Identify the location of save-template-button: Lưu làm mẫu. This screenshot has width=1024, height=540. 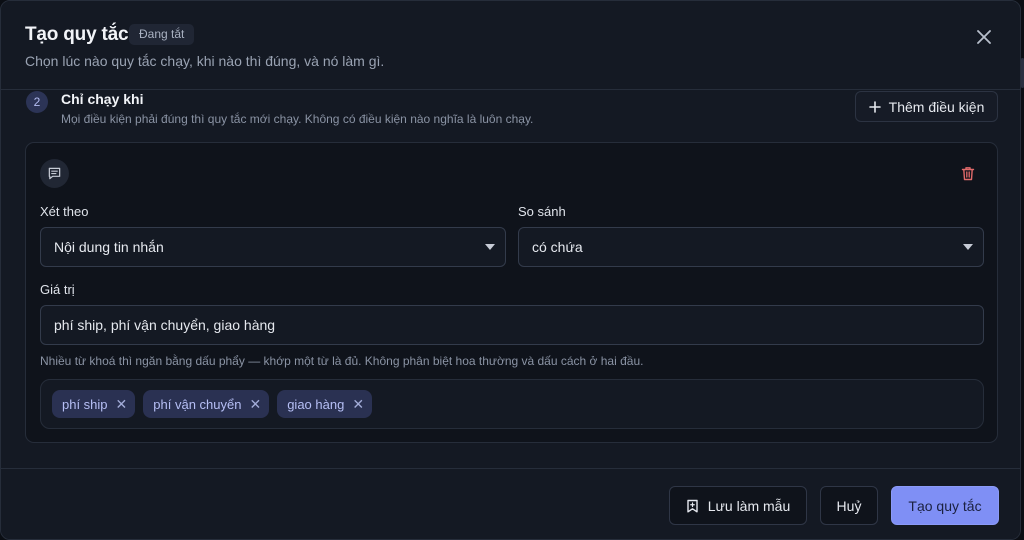
(738, 505).